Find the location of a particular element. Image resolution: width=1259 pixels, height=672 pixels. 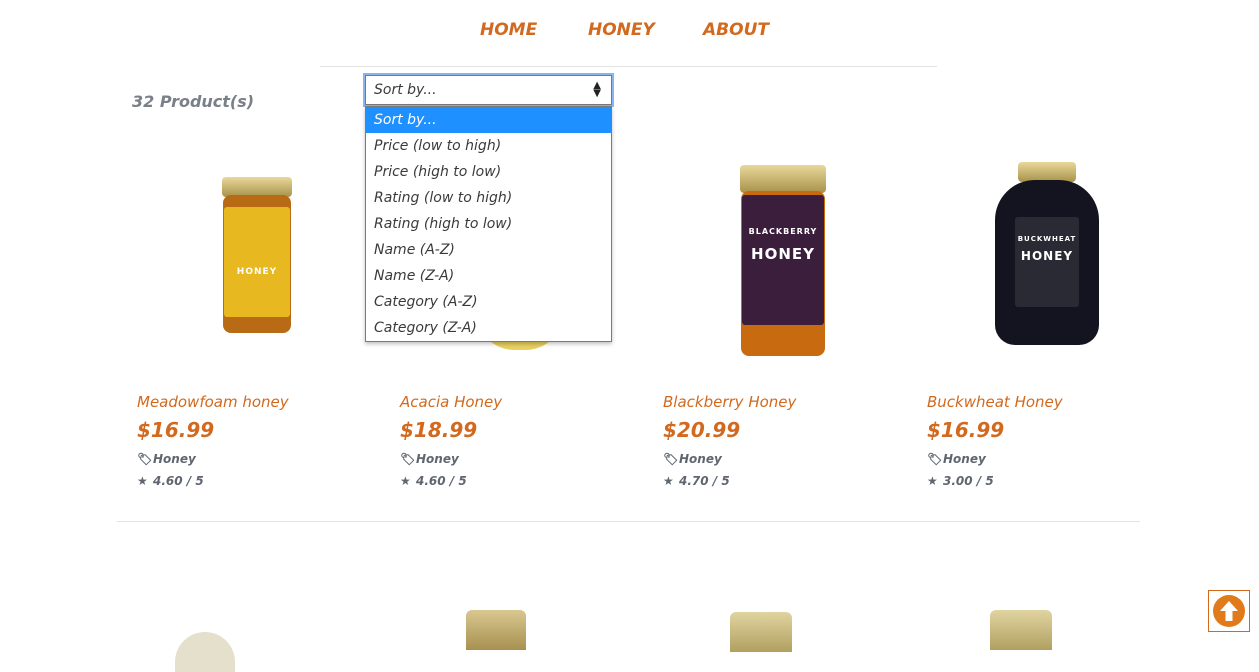

sort-option-rating-desc: Rating (high to low) is located at coordinates (488, 224).